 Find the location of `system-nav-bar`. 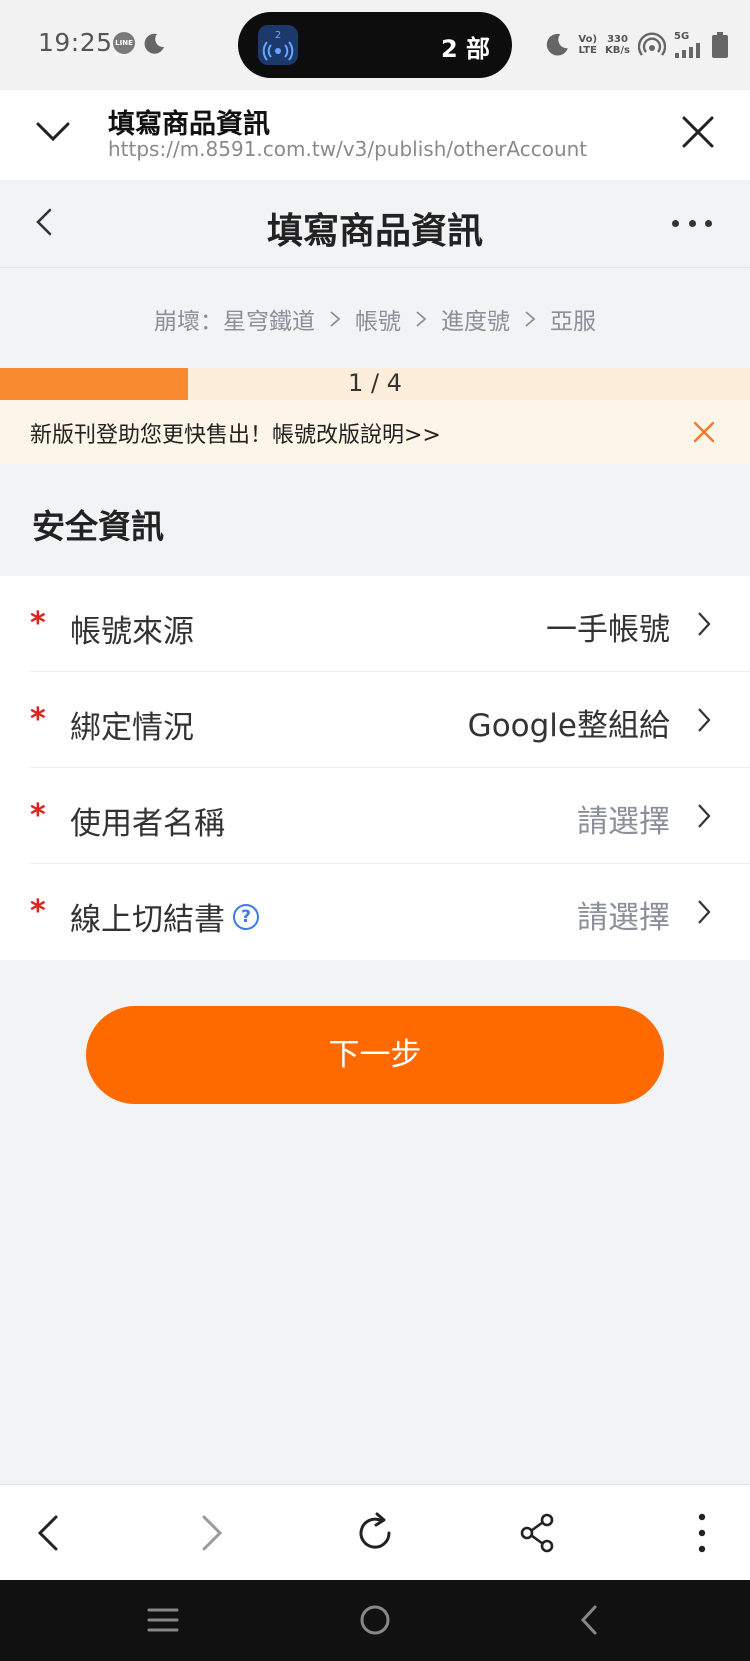

system-nav-bar is located at coordinates (375, 1620).